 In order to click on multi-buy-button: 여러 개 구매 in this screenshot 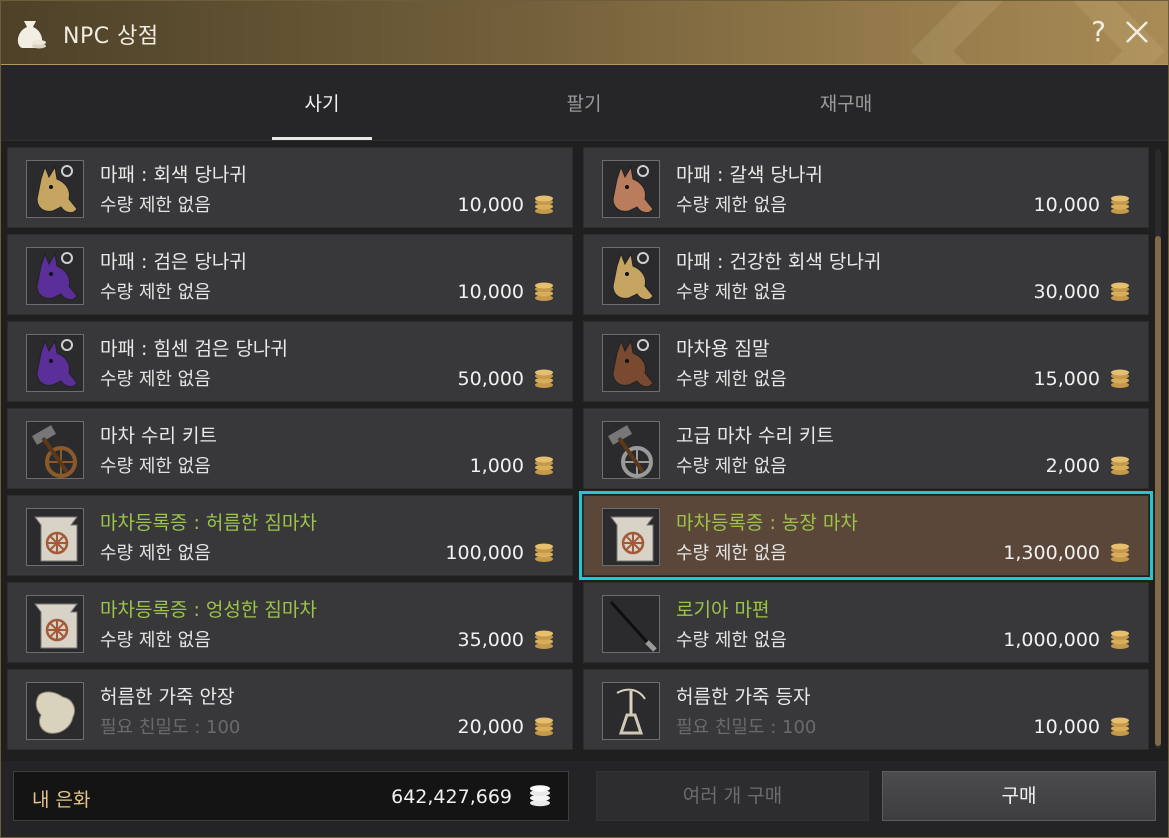, I will do `click(732, 796)`.